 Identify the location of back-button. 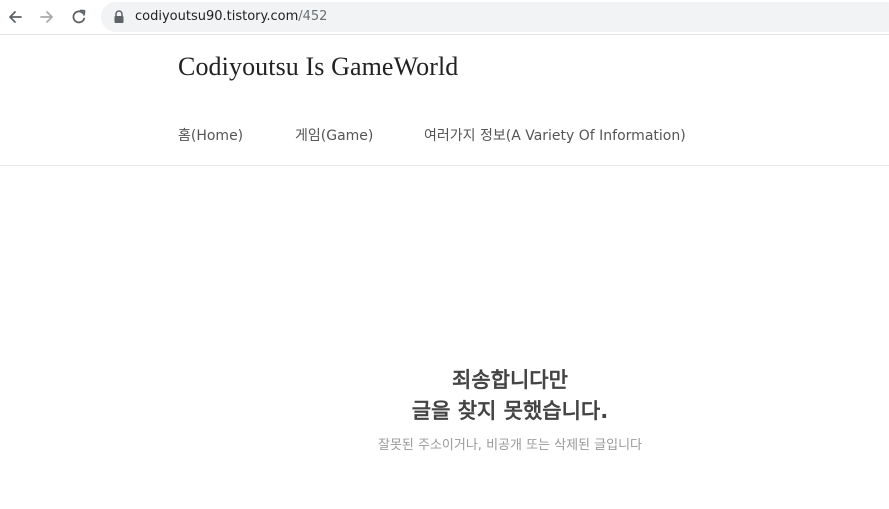
(15, 17).